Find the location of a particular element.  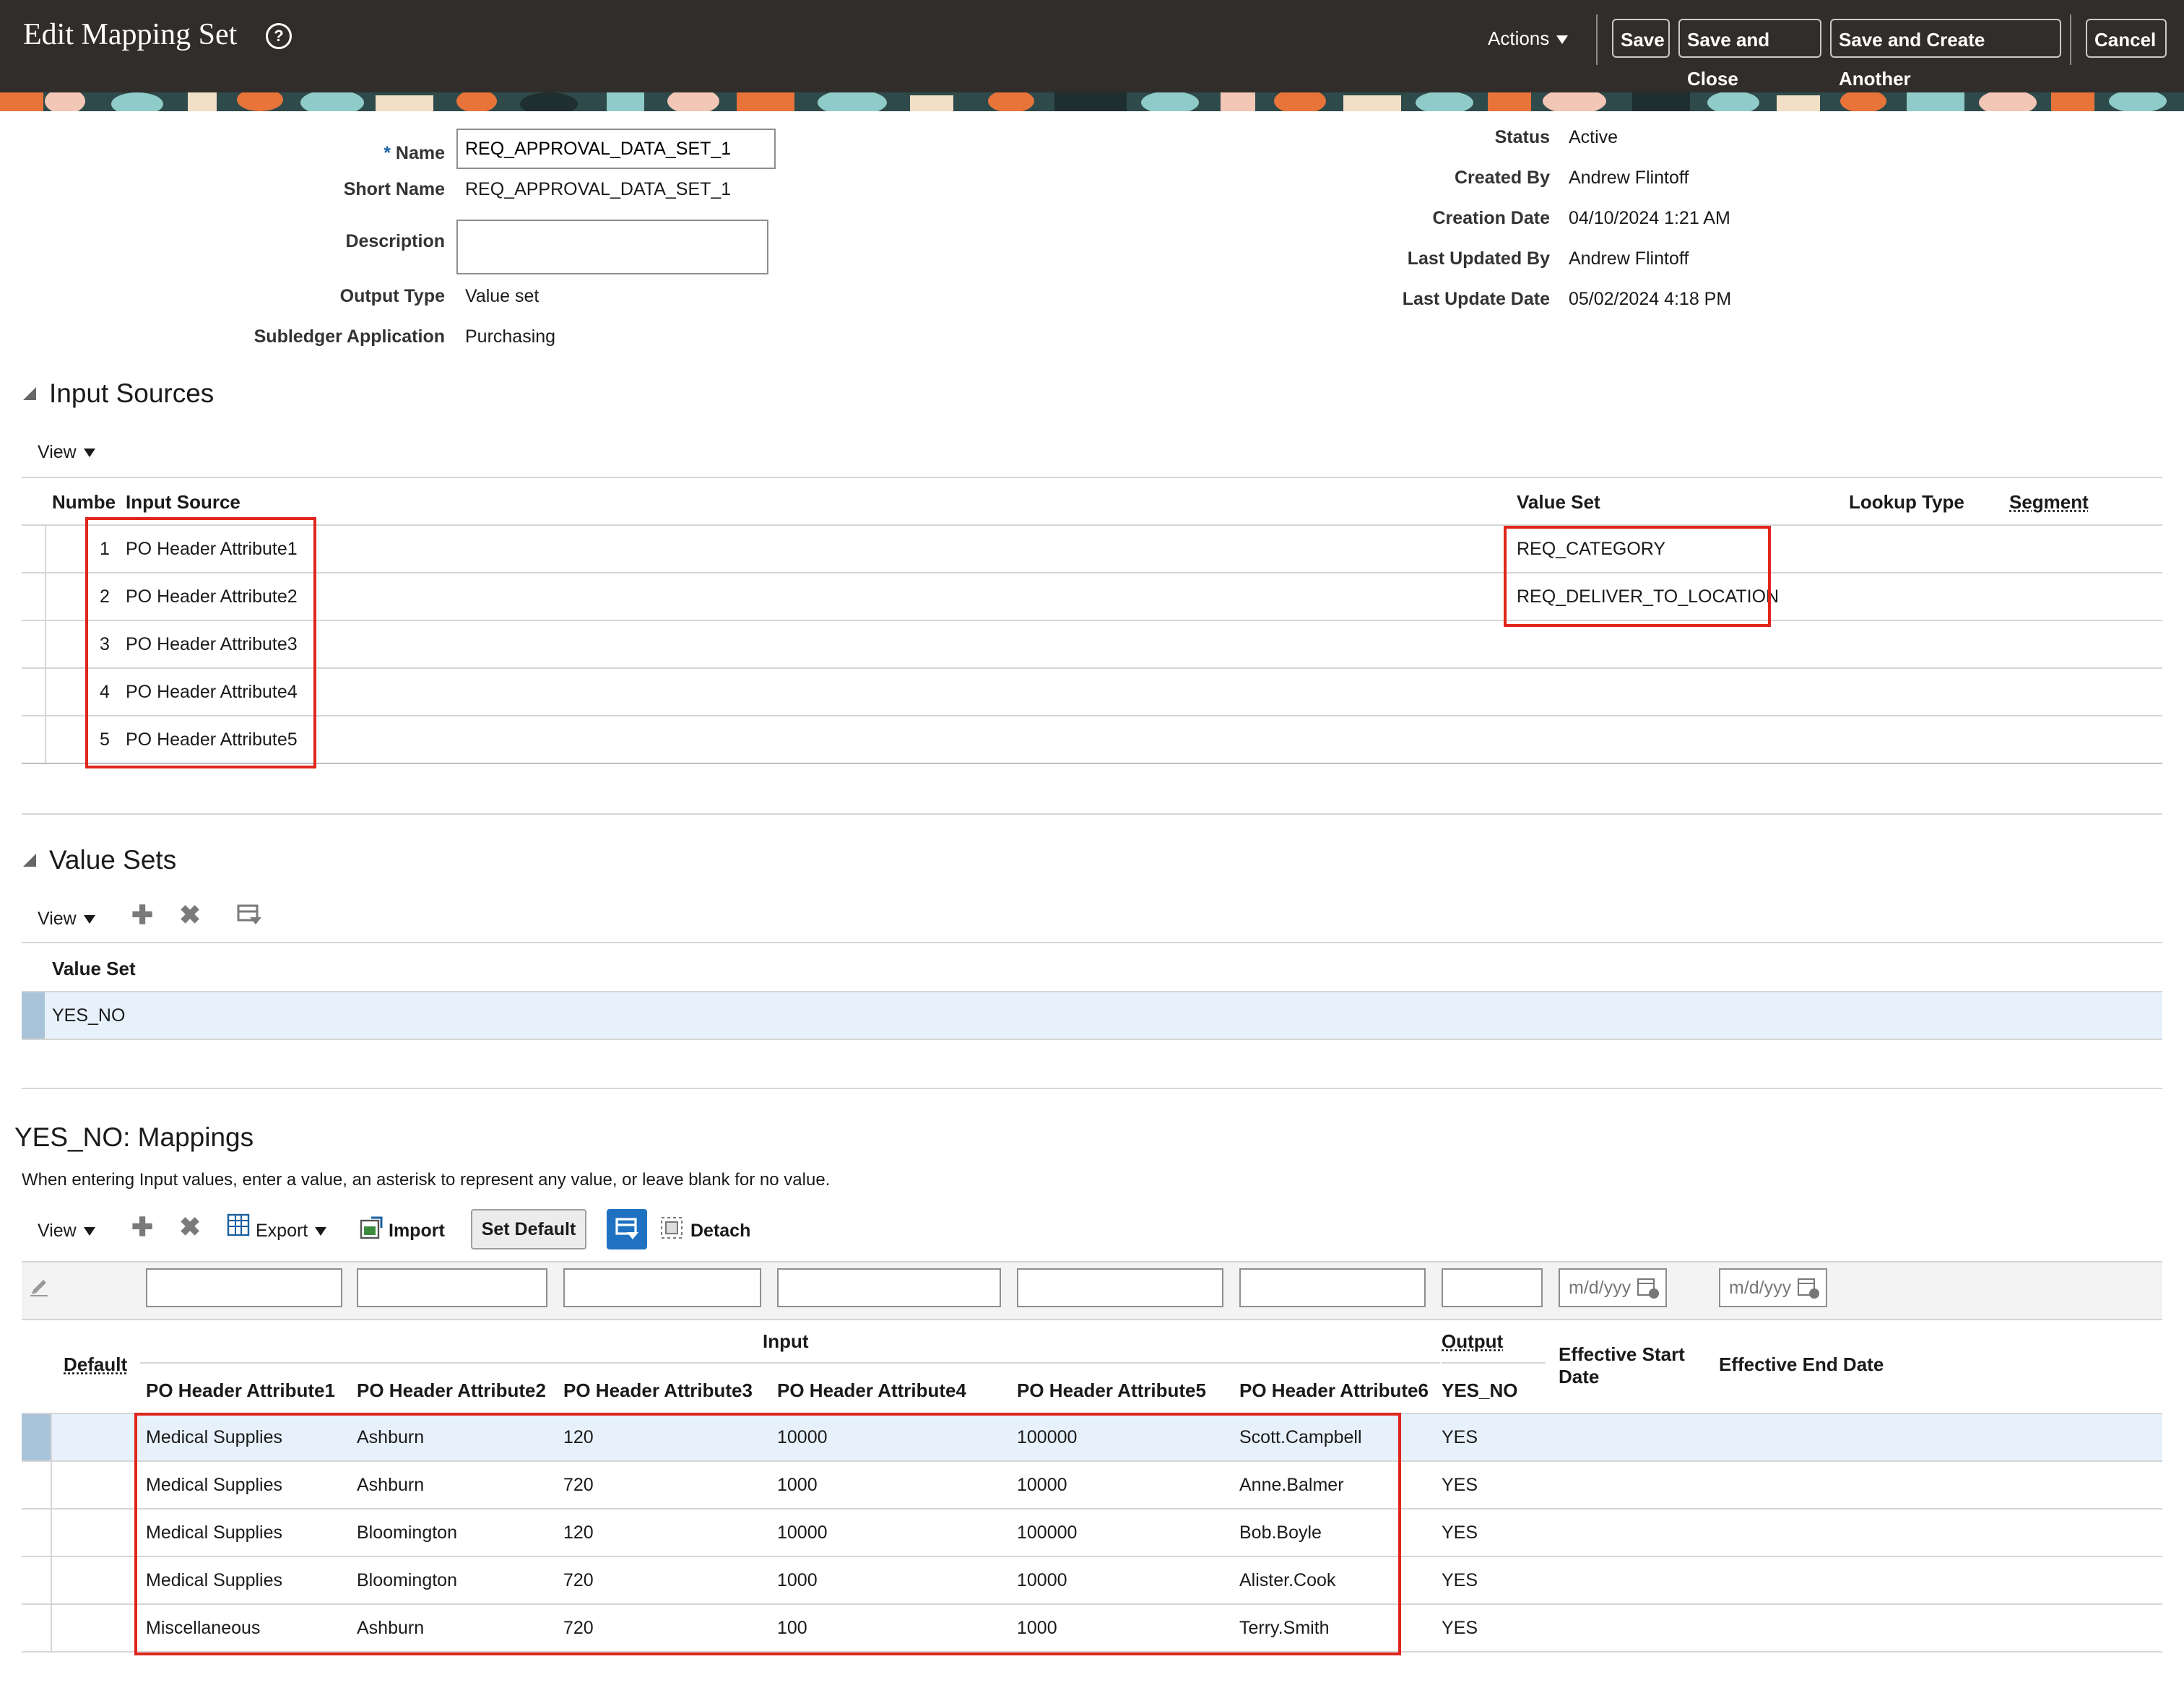

col-attribute4: PO Header Attribute4 is located at coordinates (871, 1390).